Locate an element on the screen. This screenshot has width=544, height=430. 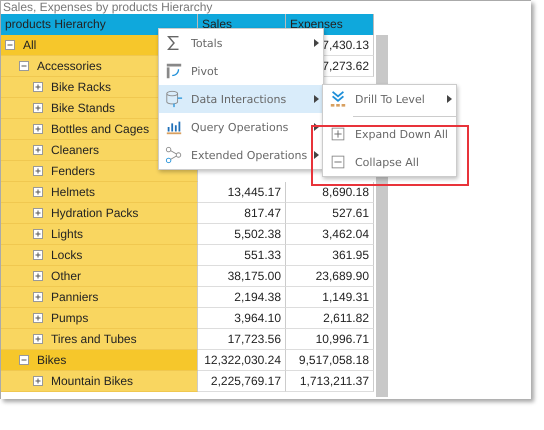
table-cell: 2,194.38 is located at coordinates (242, 297).